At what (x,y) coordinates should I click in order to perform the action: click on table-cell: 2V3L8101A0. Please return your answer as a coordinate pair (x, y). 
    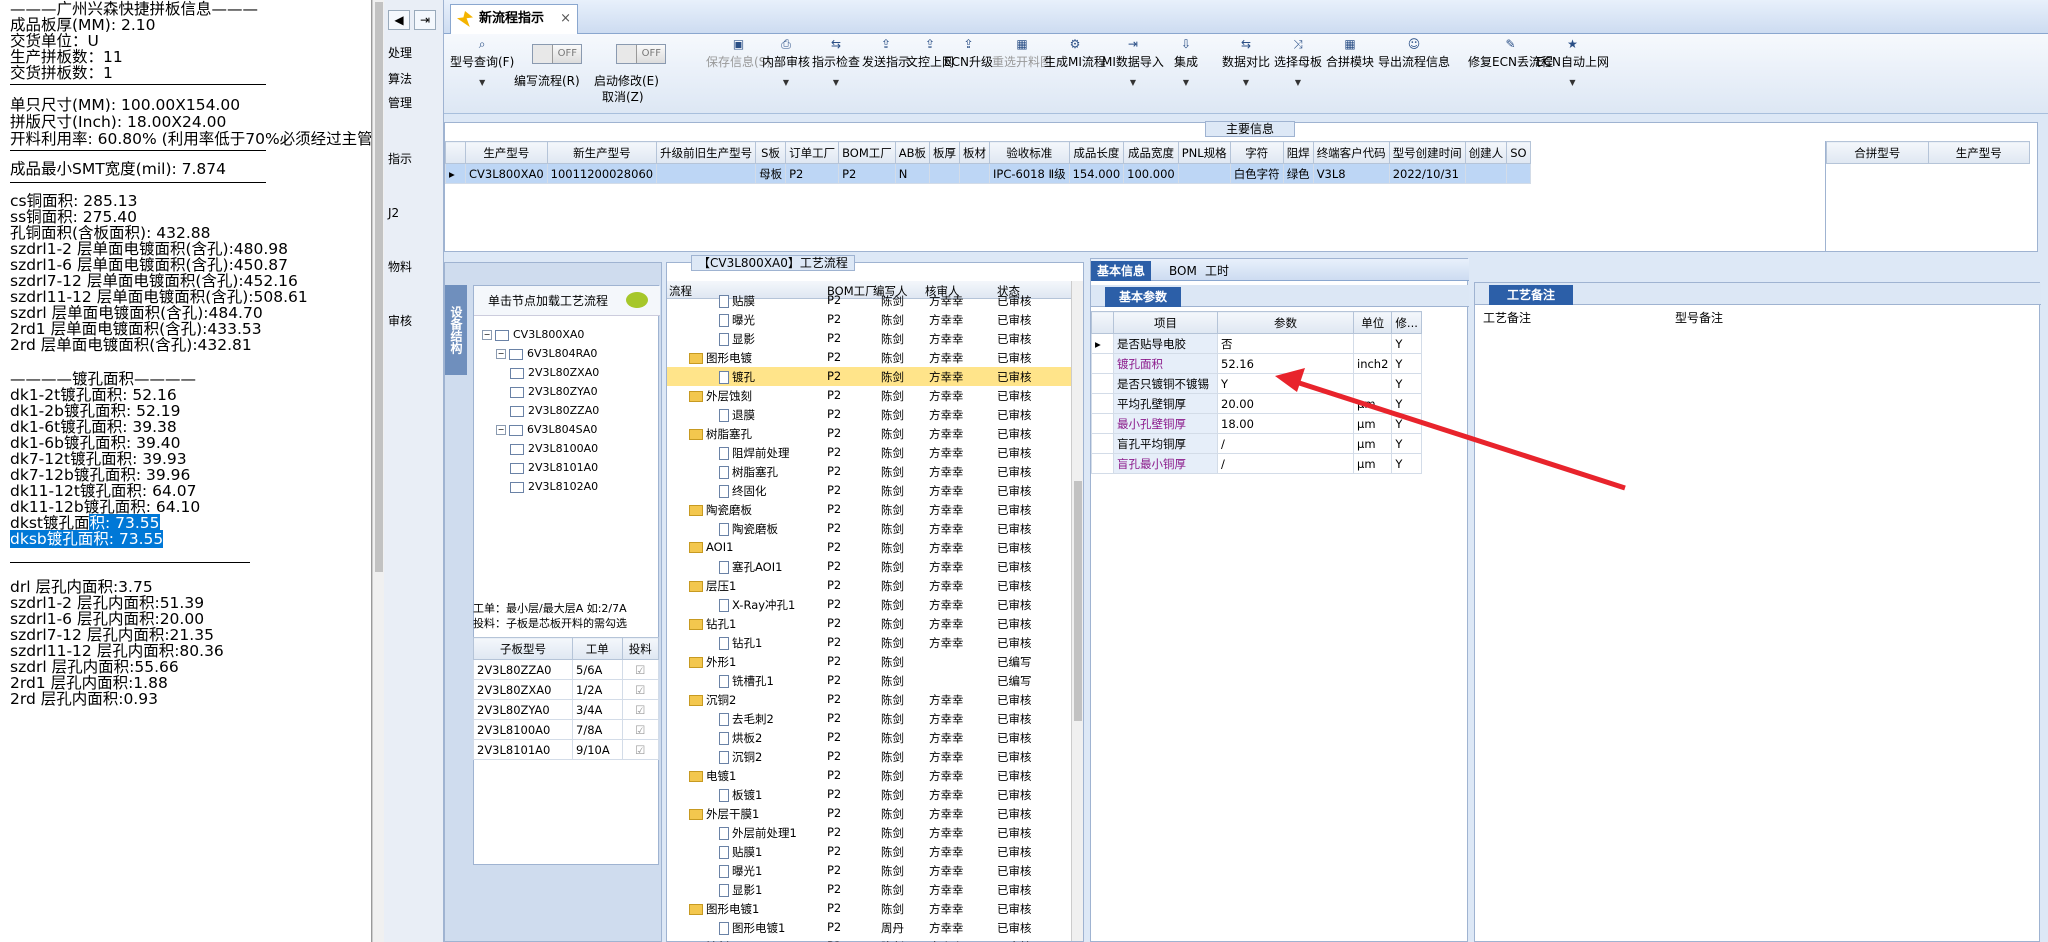
    Looking at the image, I should click on (523, 749).